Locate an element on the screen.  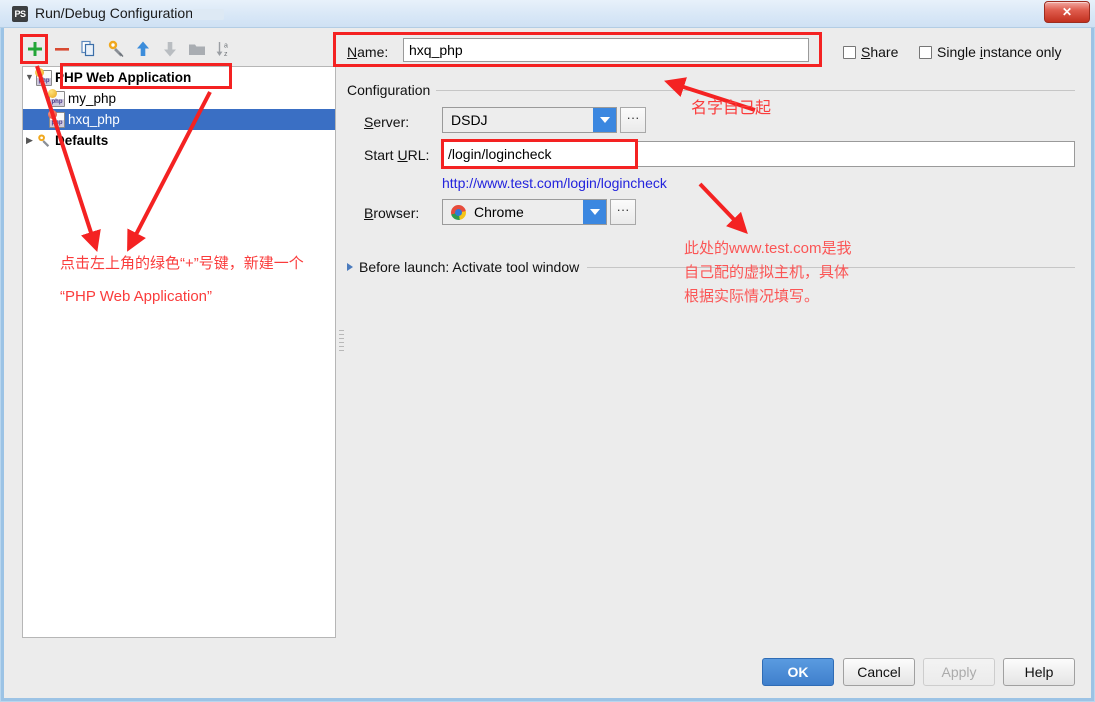
copy-icon is located at coordinates (88, 48).